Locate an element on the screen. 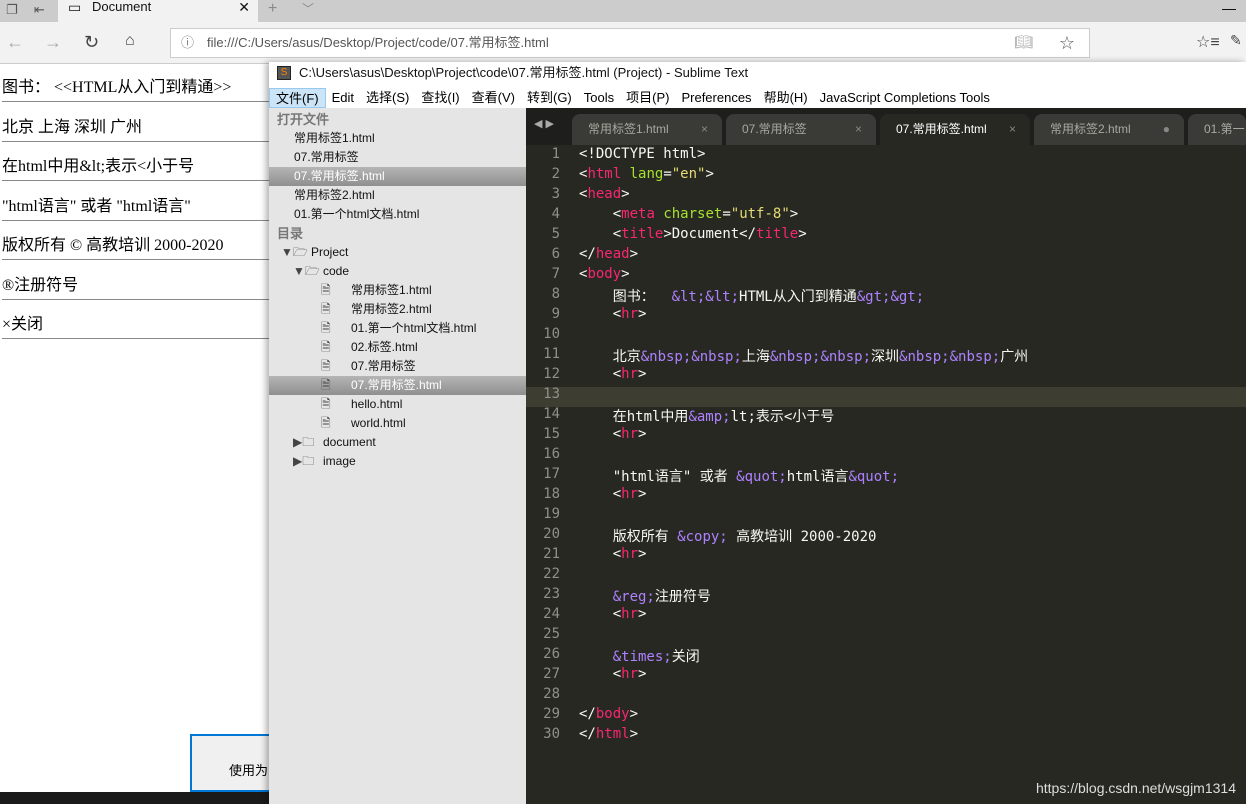  home-icon: ⌂ is located at coordinates (130, 41).